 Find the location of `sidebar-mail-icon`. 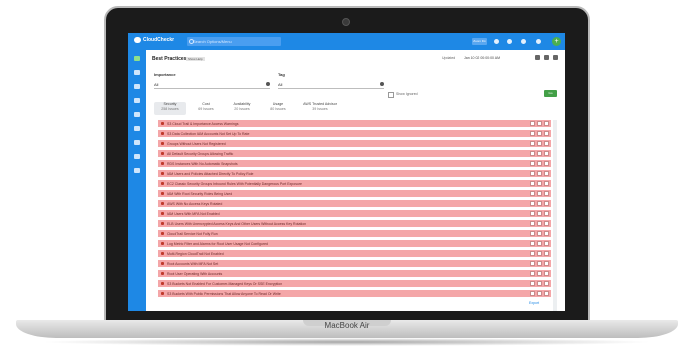

sidebar-mail-icon is located at coordinates (137, 156).